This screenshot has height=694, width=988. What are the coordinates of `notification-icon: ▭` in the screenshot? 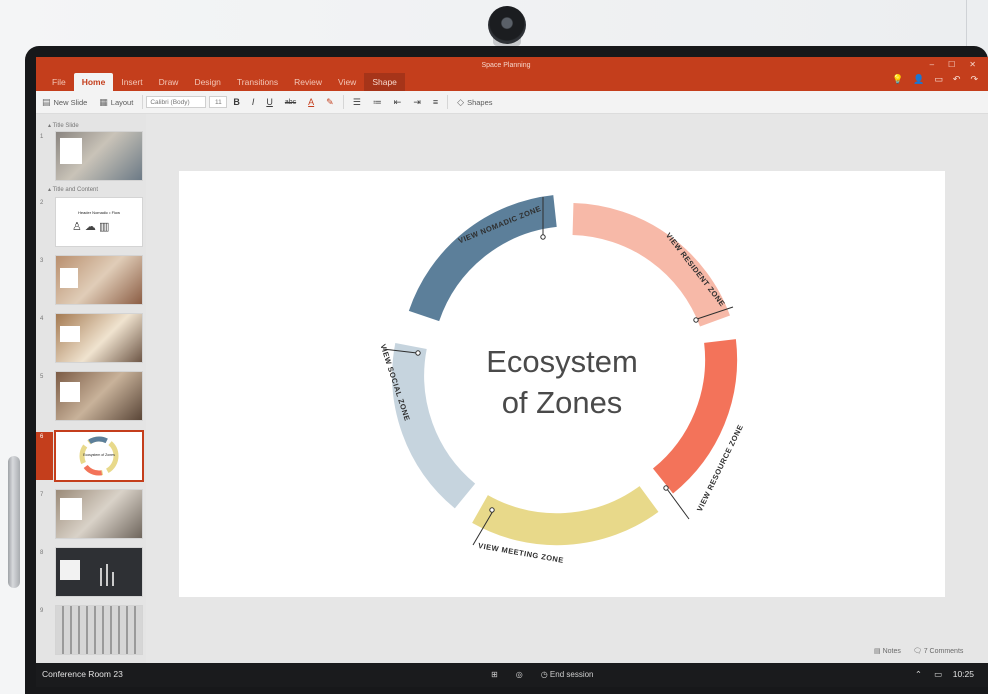 It's located at (938, 674).